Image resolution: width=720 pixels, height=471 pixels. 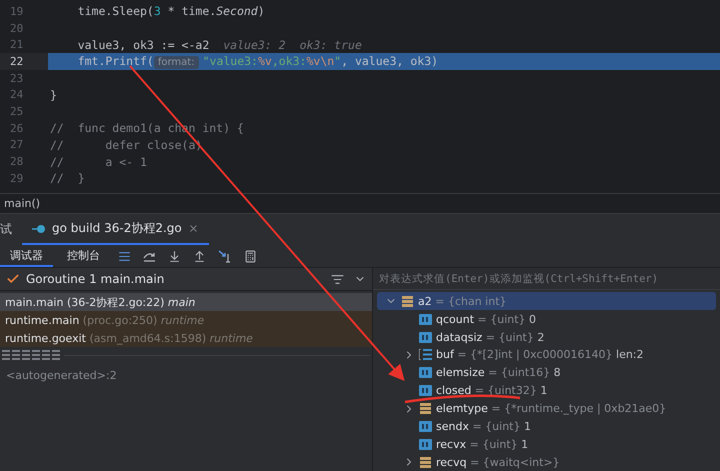 What do you see at coordinates (482, 444) in the screenshot?
I see `variable-text: recvx = {uint} 1` at bounding box center [482, 444].